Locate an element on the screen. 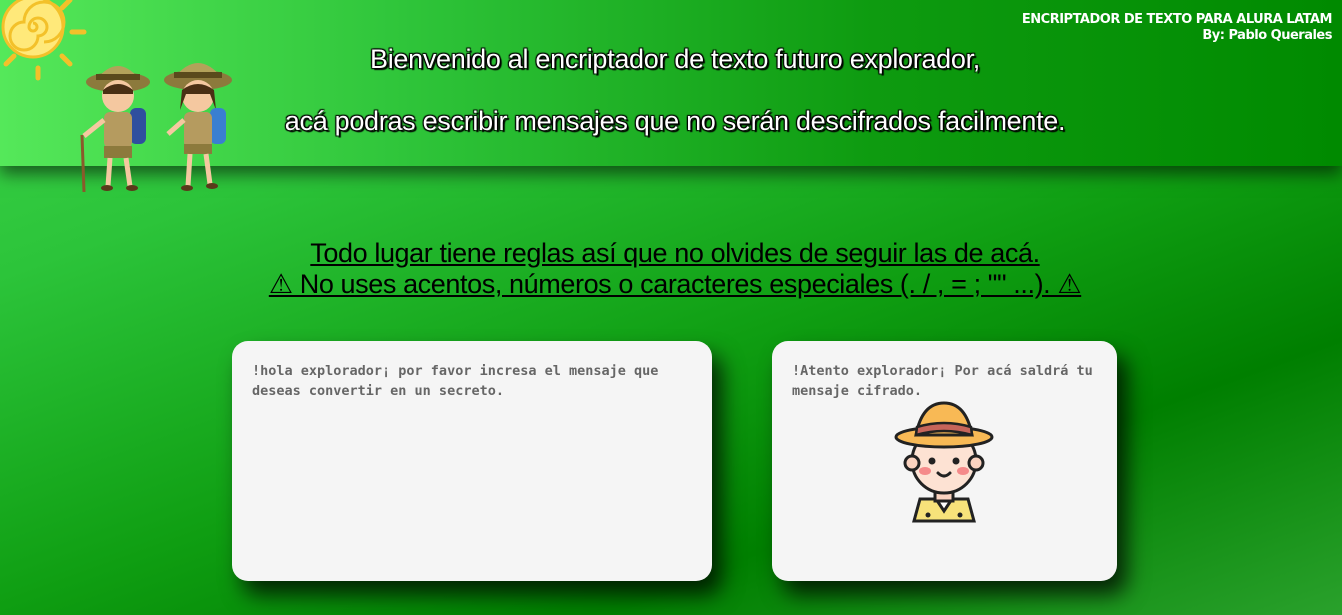 Image resolution: width=1342 pixels, height=615 pixels. message-input is located at coordinates (472, 461).